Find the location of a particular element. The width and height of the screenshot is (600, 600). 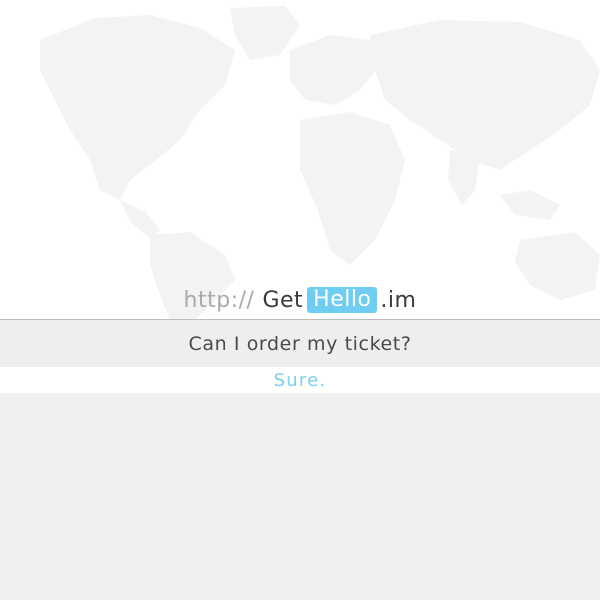

question-text: Can I order my ticket? is located at coordinates (300, 343).